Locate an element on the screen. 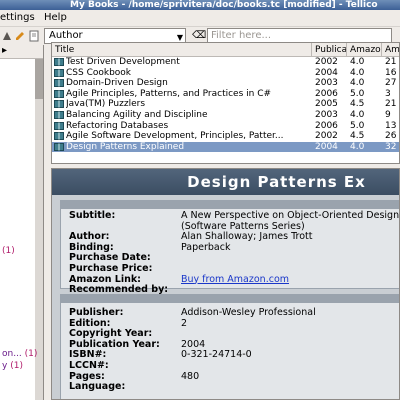 This screenshot has height=400, width=400. field-value: Alan Shalloway; James Trott is located at coordinates (247, 237).